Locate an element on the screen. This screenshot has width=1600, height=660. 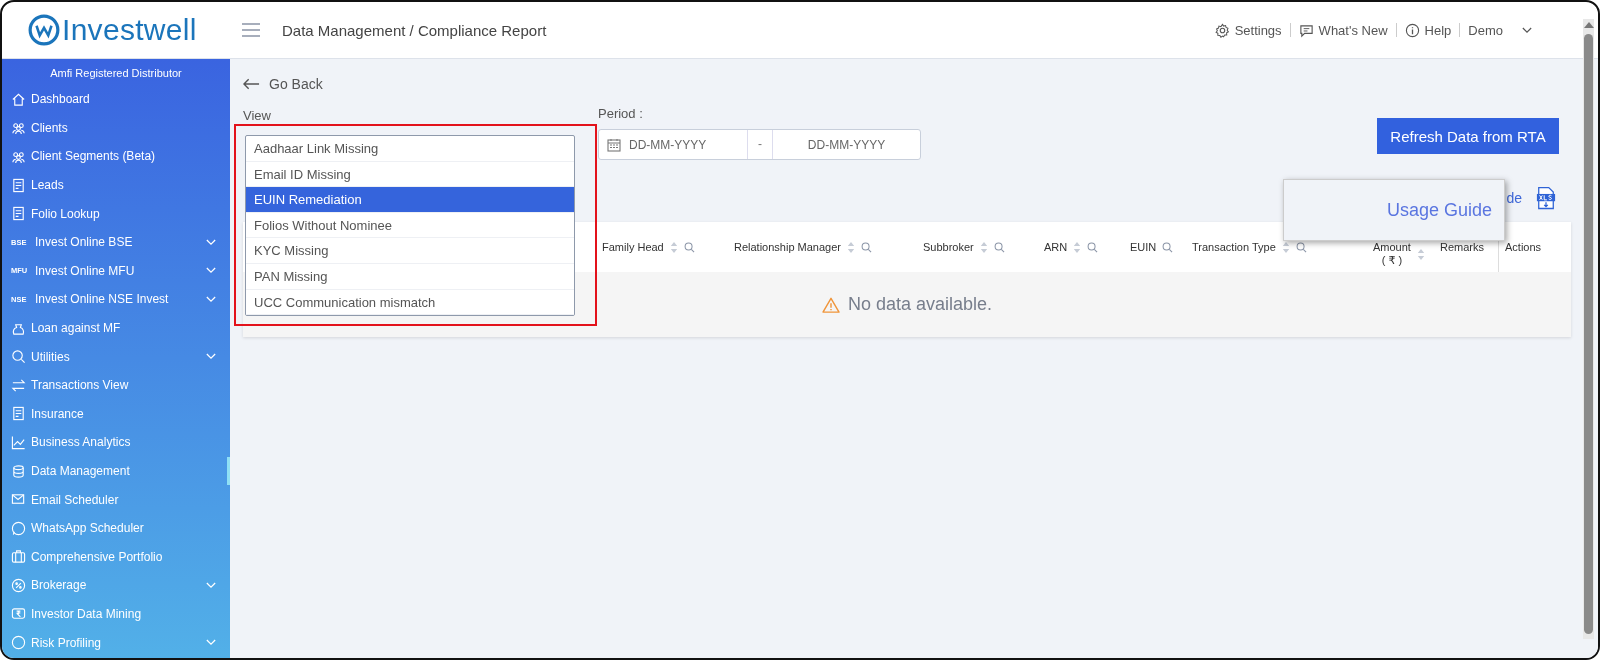
dropdown-option: Aadhaar Link Missing is located at coordinates (410, 149).